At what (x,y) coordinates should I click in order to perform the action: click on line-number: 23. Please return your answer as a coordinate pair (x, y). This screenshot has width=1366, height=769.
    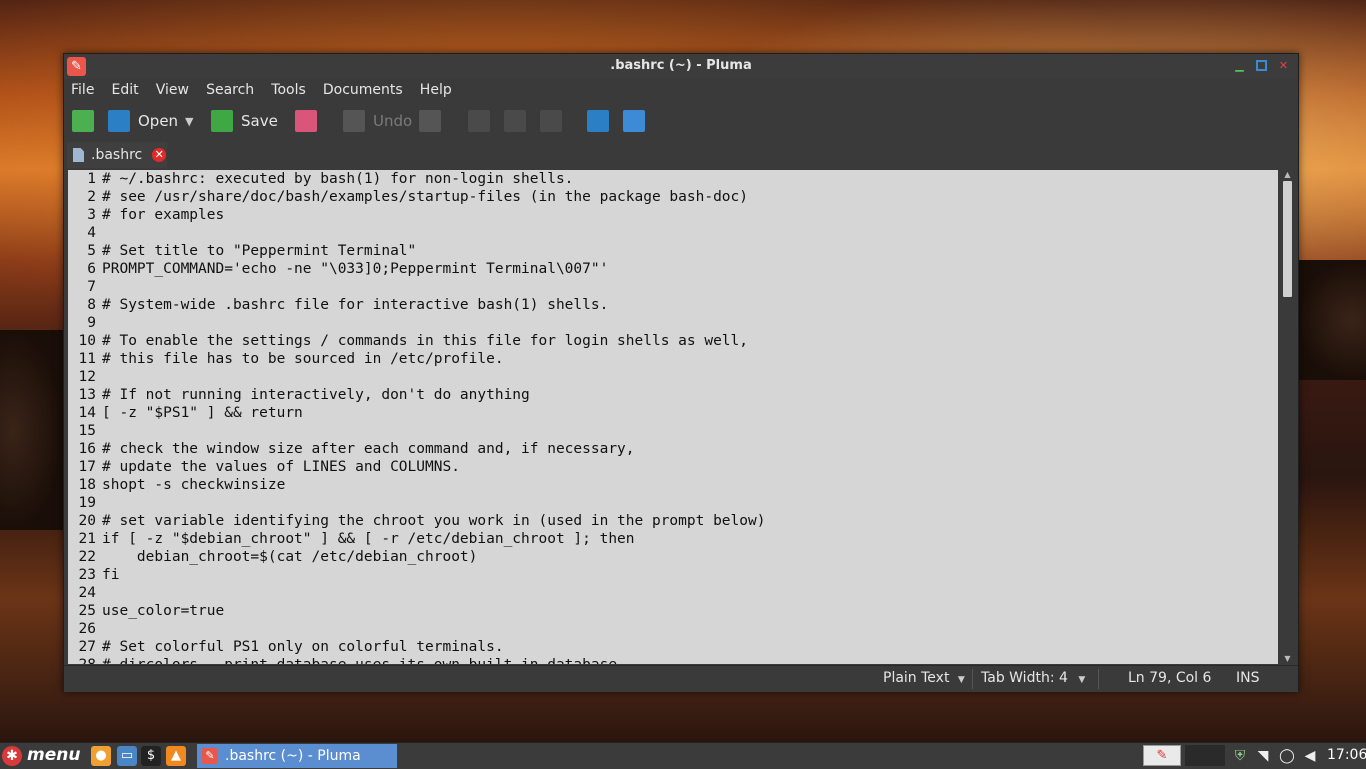
    Looking at the image, I should click on (87, 575).